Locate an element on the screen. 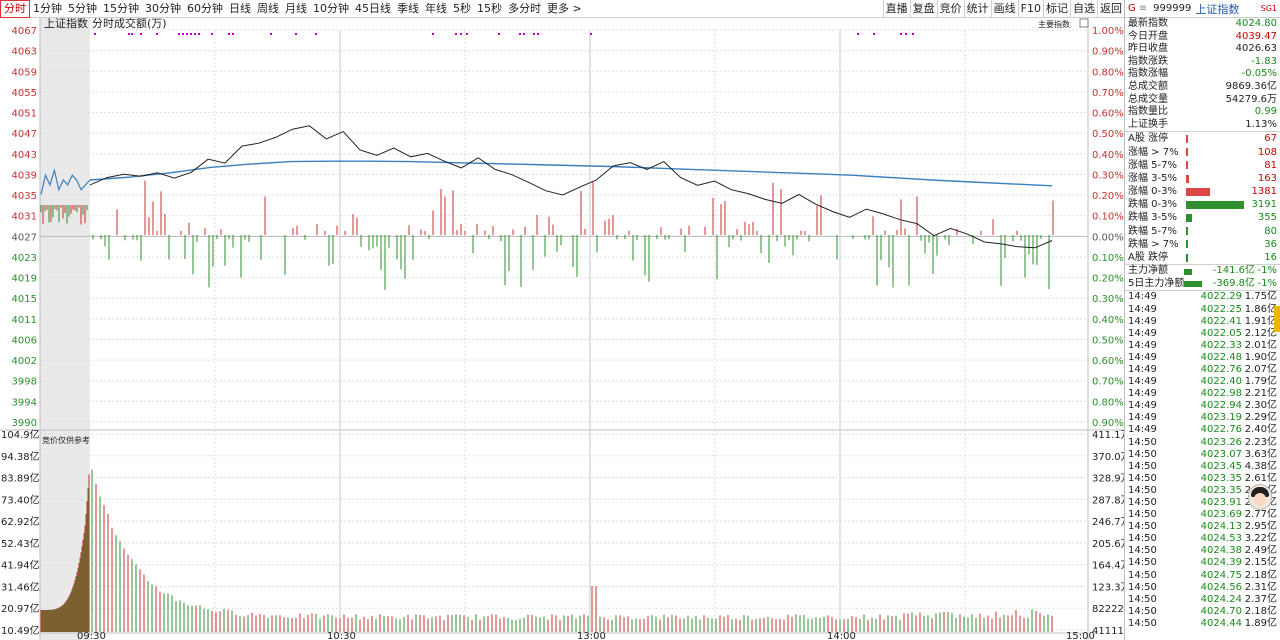 The height and width of the screenshot is (640, 1280). timeframe-tab: 15分钟 is located at coordinates (121, 9).